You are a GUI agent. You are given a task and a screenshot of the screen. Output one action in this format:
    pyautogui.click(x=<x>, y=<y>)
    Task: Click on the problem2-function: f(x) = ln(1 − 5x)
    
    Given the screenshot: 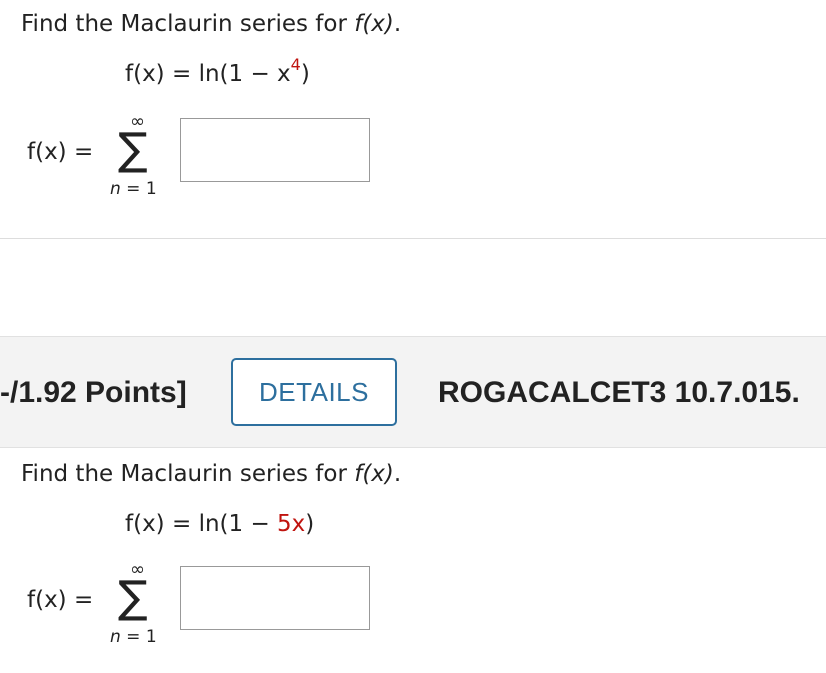 What is the action you would take?
    pyautogui.click(x=220, y=524)
    